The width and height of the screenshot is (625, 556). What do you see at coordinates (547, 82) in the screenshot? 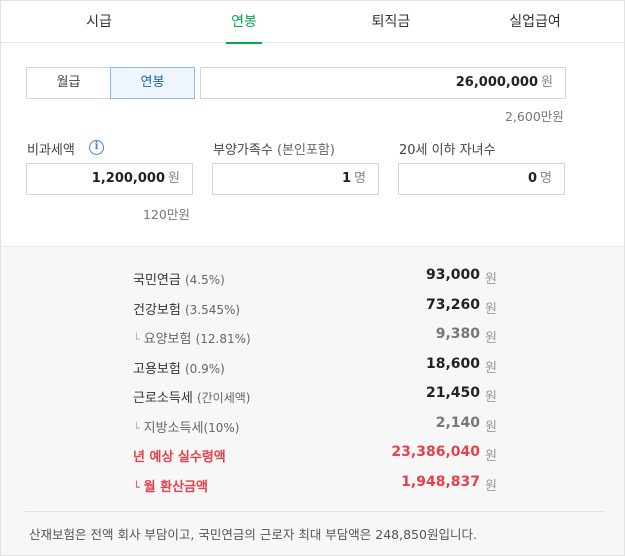
I see `salary-unit: 원` at bounding box center [547, 82].